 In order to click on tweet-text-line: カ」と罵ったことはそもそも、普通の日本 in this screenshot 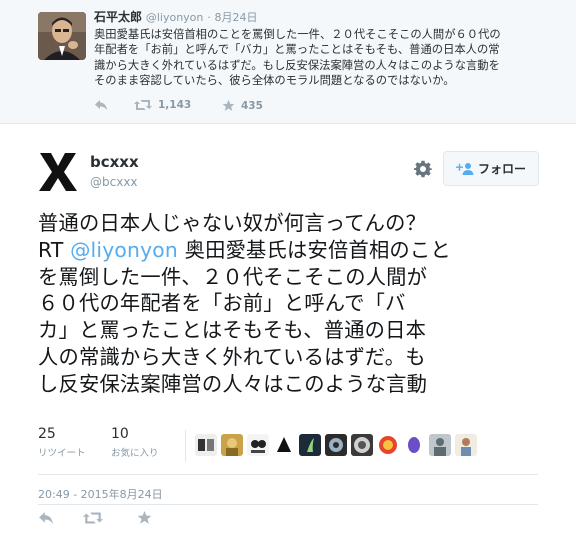, I will do `click(232, 330)`.